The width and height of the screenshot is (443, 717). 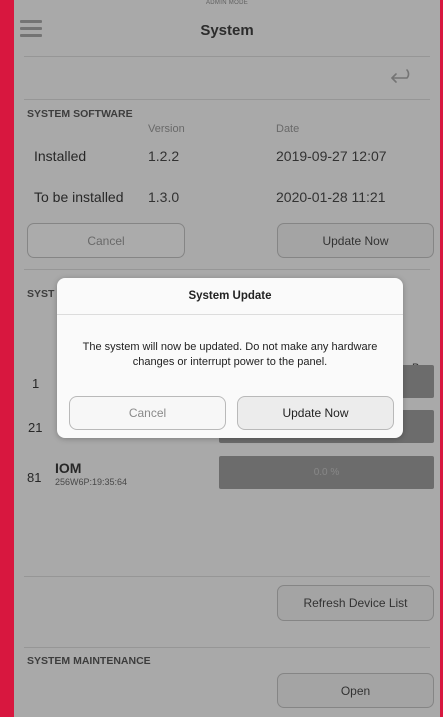 I want to click on dialog-divider, so click(x=230, y=314).